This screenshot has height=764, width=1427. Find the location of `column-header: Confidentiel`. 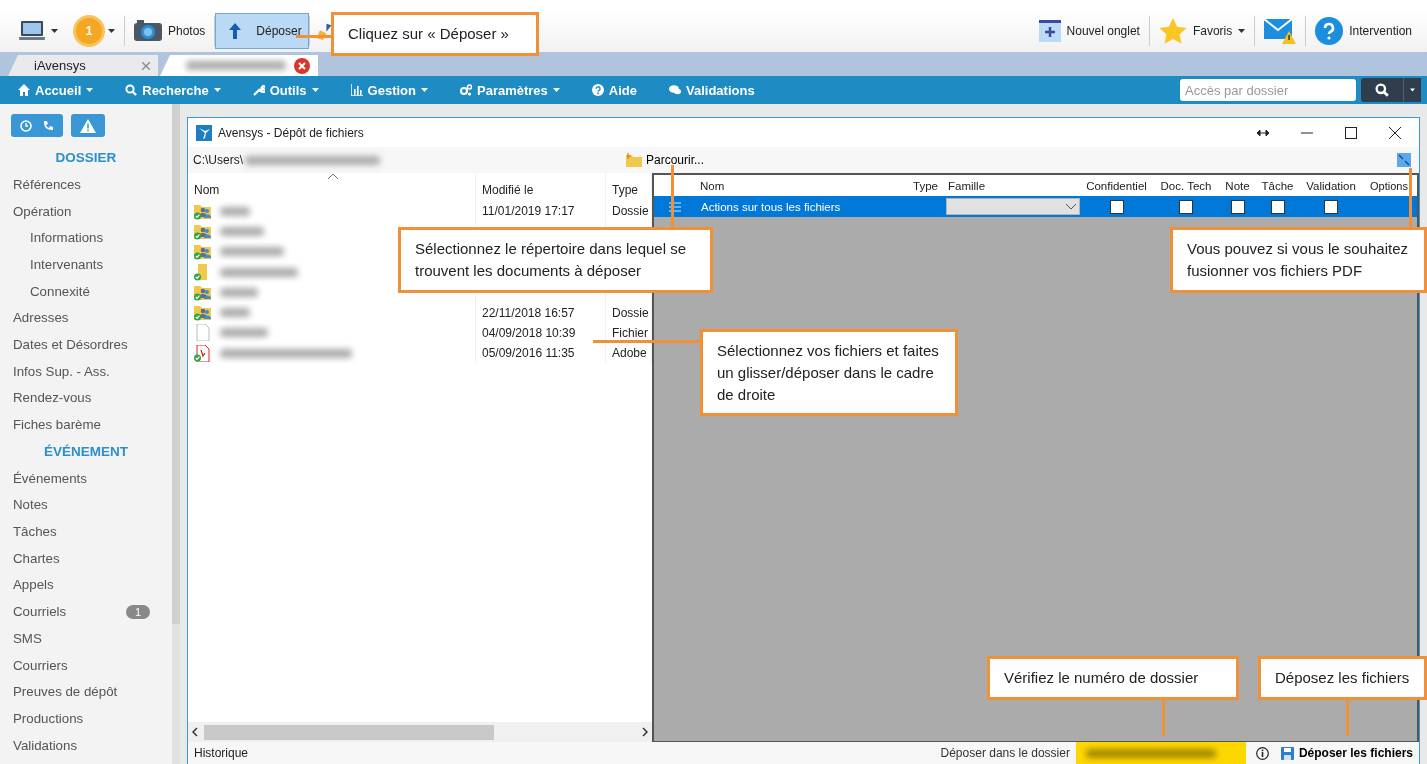

column-header: Confidentiel is located at coordinates (1116, 185).